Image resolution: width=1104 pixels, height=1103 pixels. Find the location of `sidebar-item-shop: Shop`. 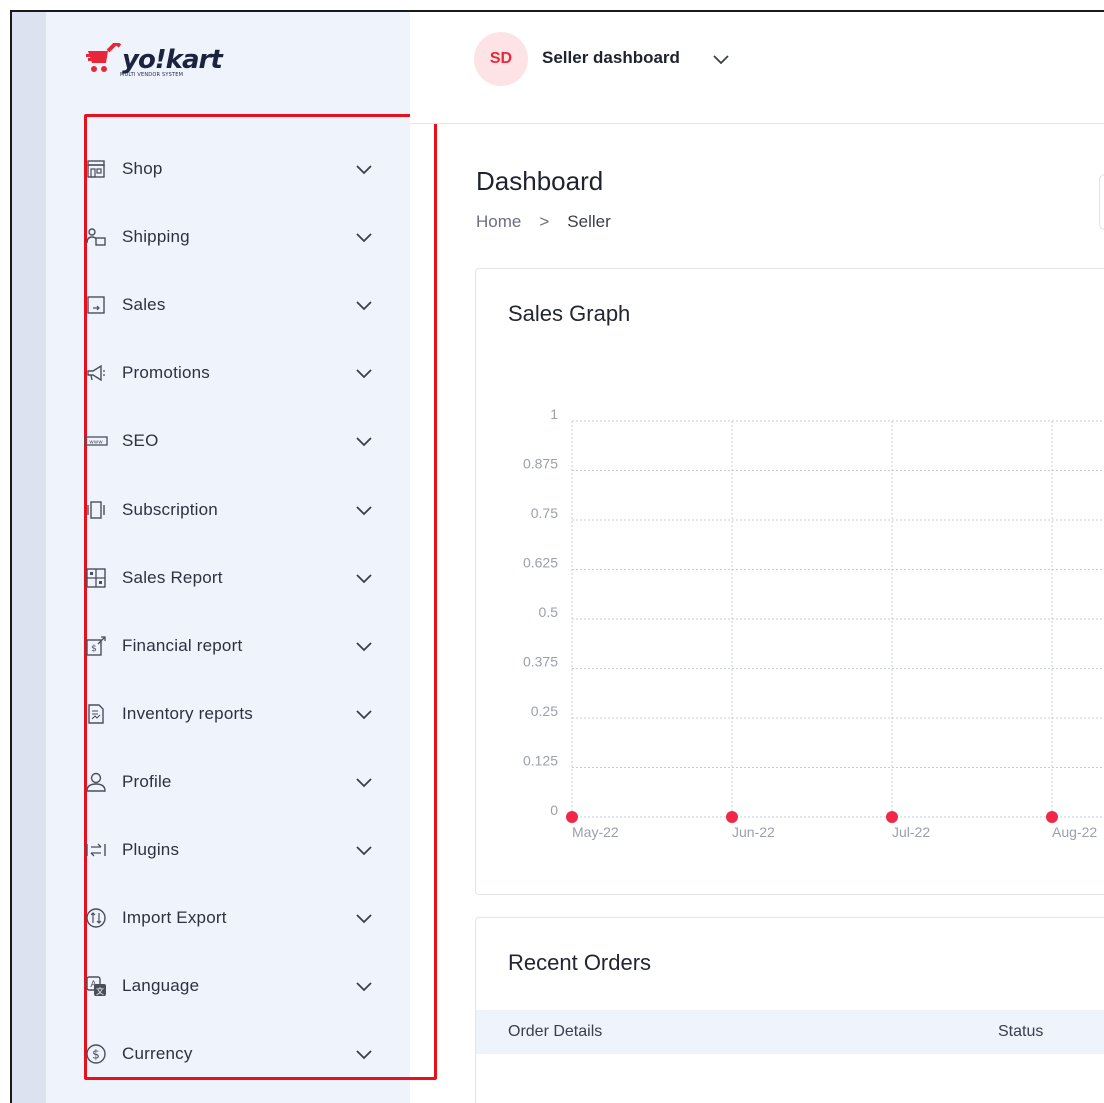

sidebar-item-shop: Shop is located at coordinates (229, 169).